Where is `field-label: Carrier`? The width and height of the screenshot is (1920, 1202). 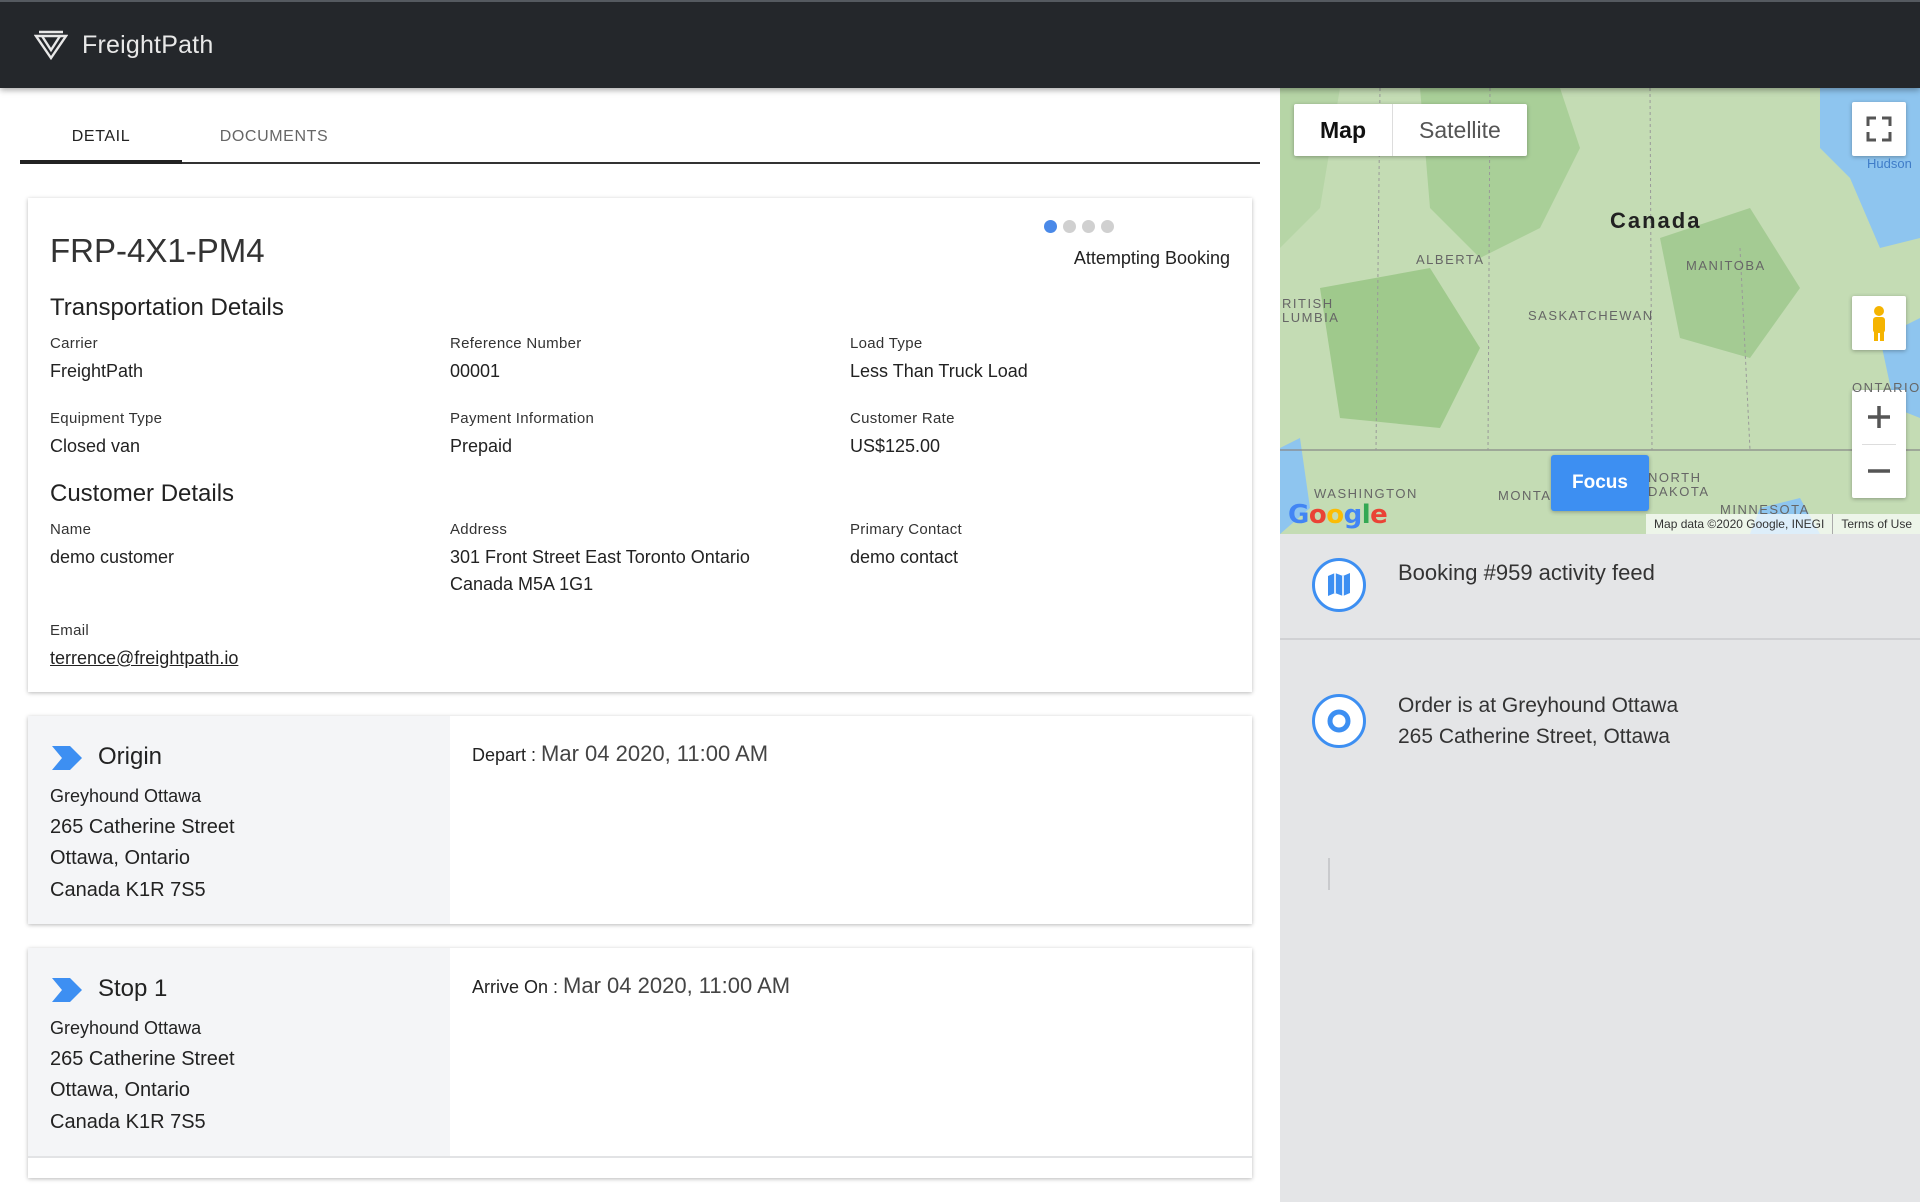
field-label: Carrier is located at coordinates (74, 343).